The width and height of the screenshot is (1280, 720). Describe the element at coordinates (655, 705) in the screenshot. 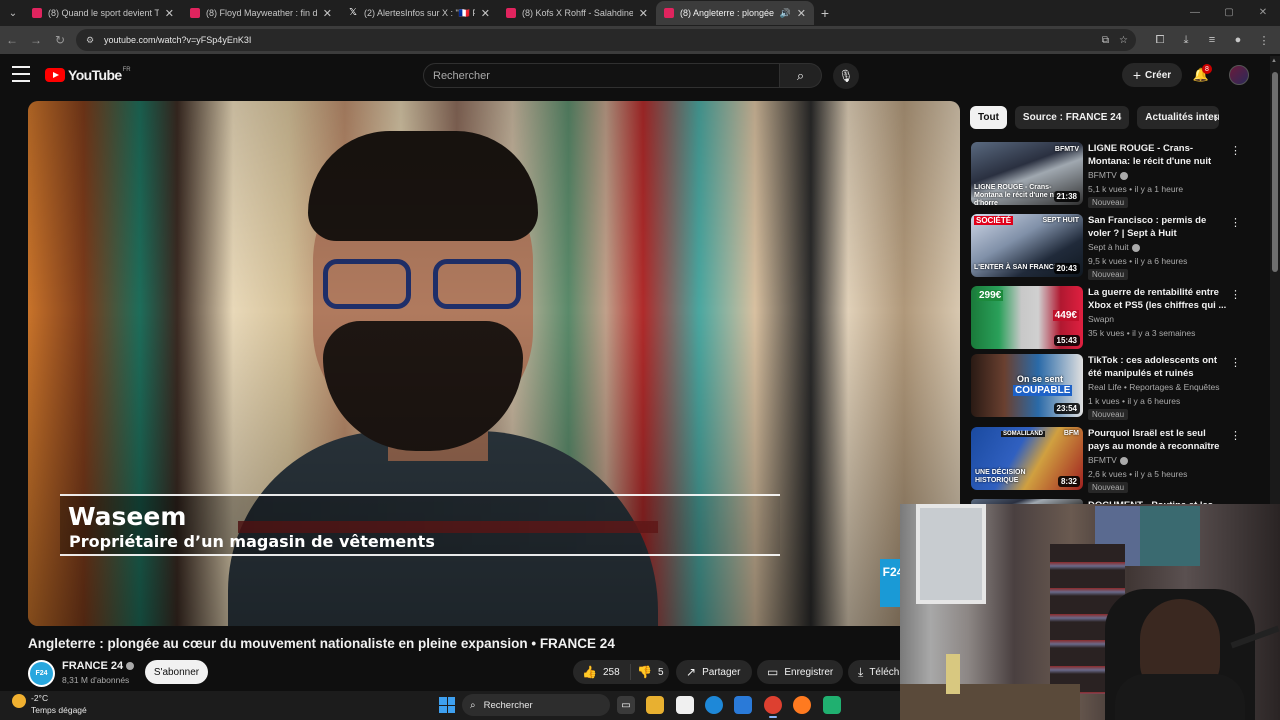

I see `file-explorer-icon` at that location.